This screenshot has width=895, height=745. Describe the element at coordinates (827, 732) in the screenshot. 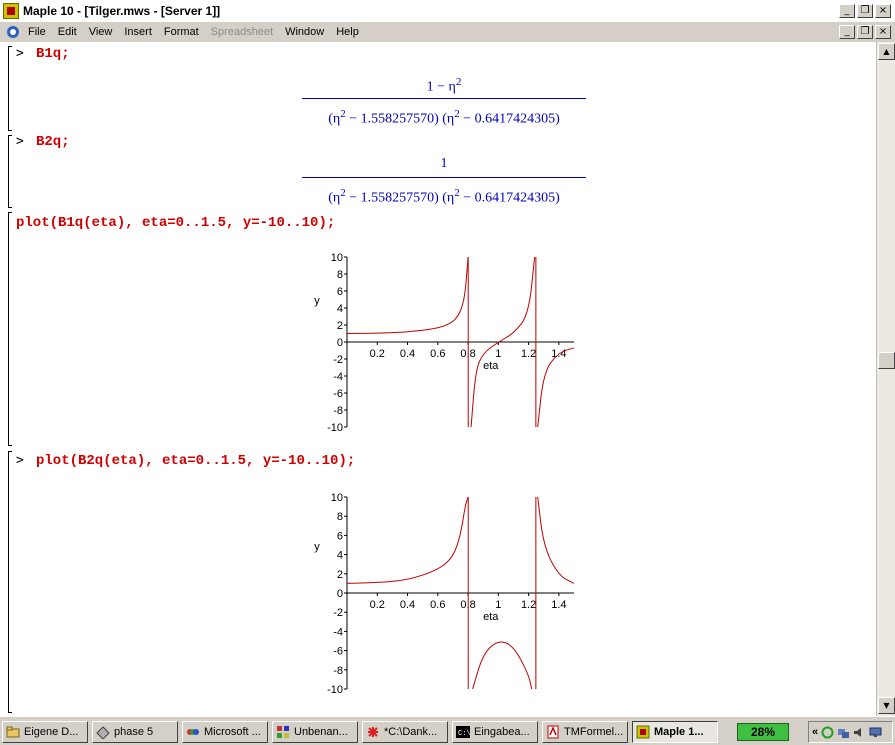

I see `sync-icon` at that location.